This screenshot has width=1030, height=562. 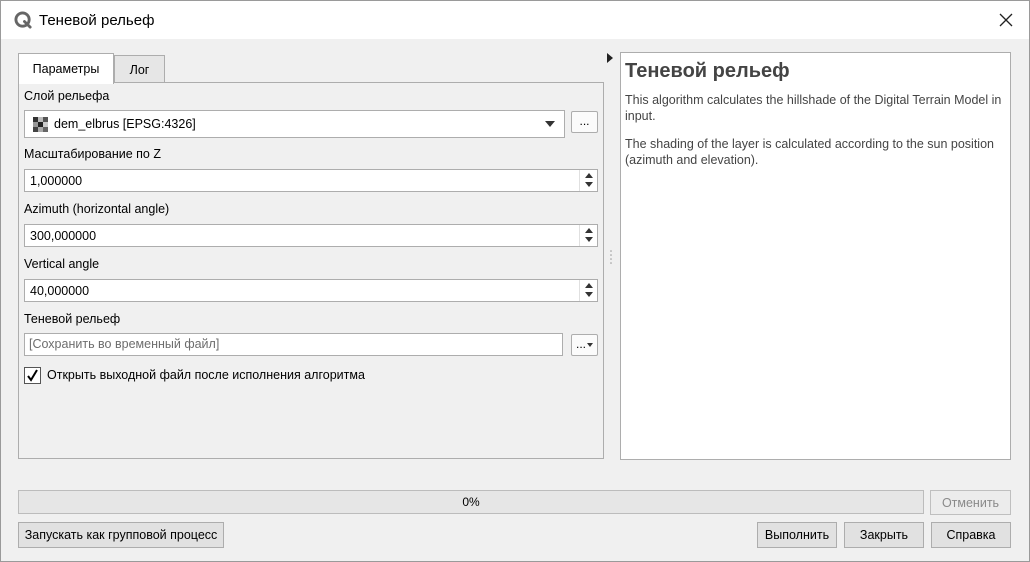 What do you see at coordinates (97, 20) in the screenshot?
I see `window-title: Теневой рельеф` at bounding box center [97, 20].